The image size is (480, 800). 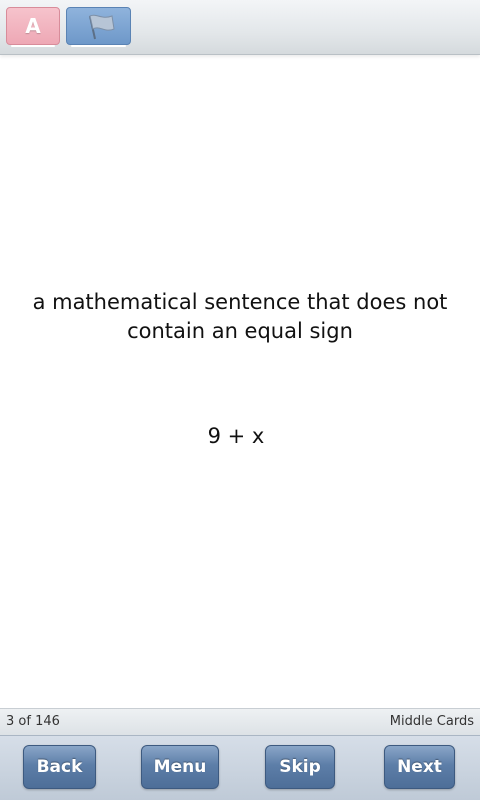 What do you see at coordinates (419, 767) in the screenshot?
I see `next-button: Next` at bounding box center [419, 767].